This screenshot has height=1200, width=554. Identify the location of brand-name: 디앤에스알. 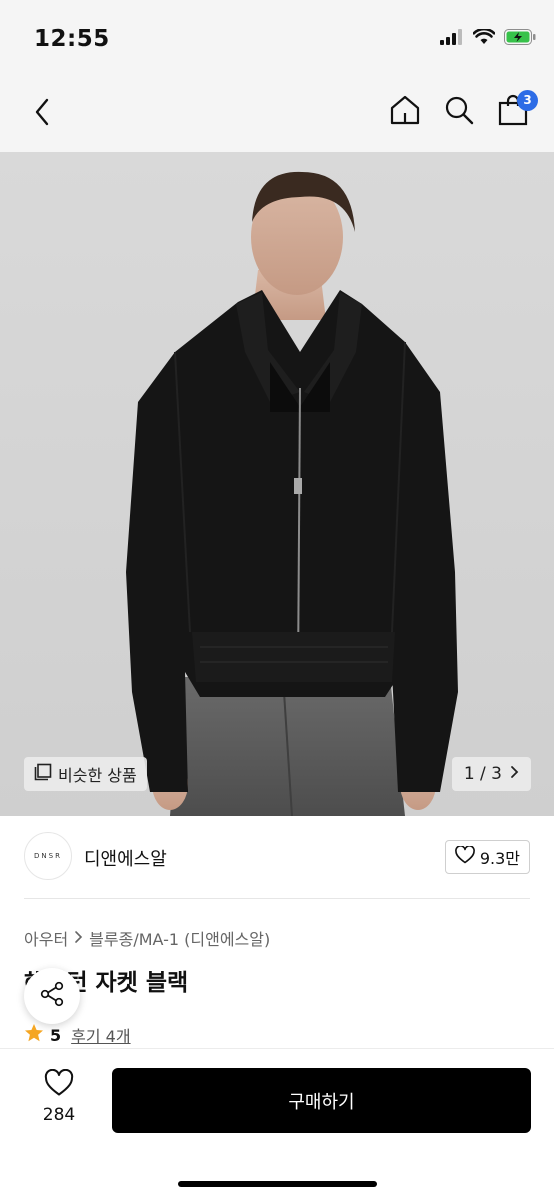
(125, 858).